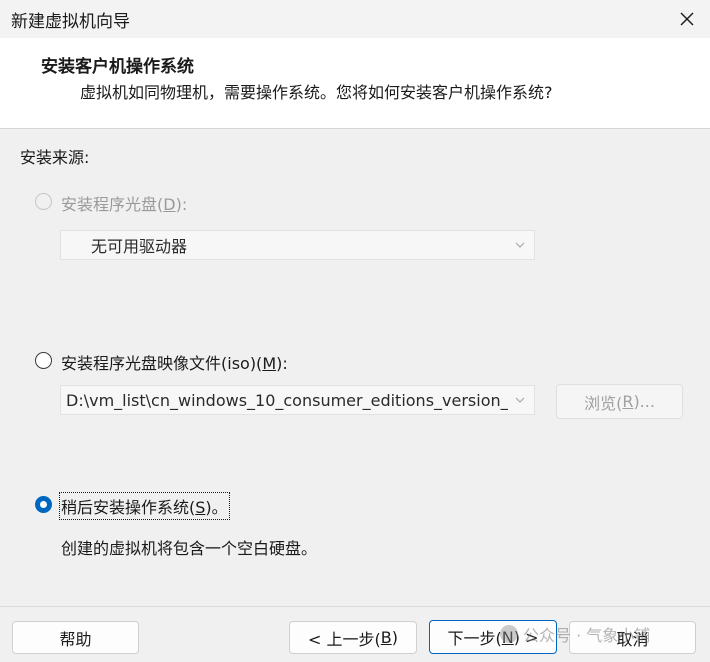 This screenshot has height=662, width=710. Describe the element at coordinates (55, 157) in the screenshot. I see `install-source-label: 安装来源:` at that location.